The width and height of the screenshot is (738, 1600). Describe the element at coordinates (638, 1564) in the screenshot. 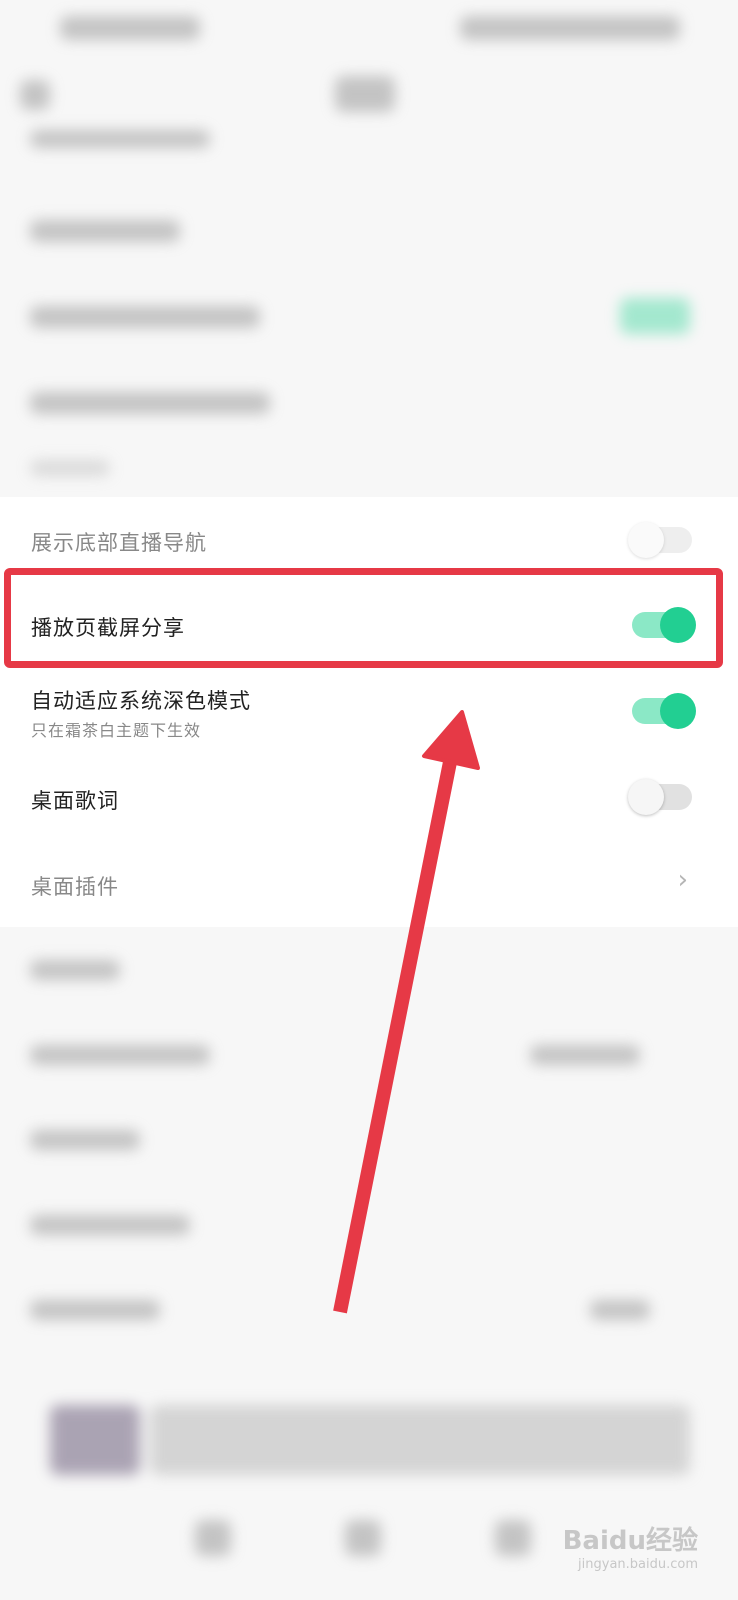

I see `watermark-url: jingyan.baidu.com` at that location.